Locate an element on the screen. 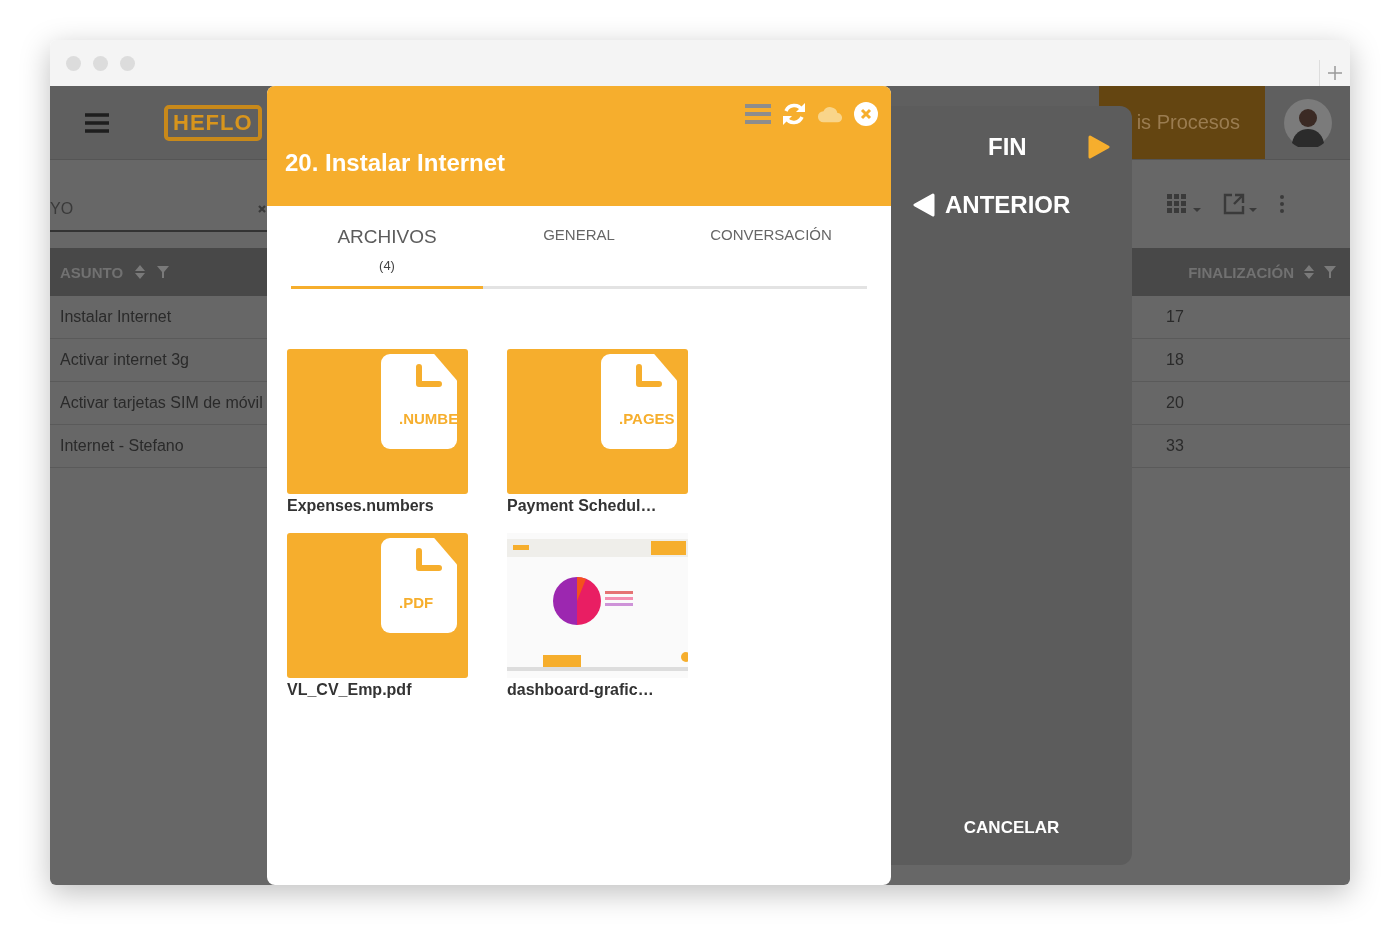 The height and width of the screenshot is (945, 1400). tab: GENERAL is located at coordinates (579, 247).